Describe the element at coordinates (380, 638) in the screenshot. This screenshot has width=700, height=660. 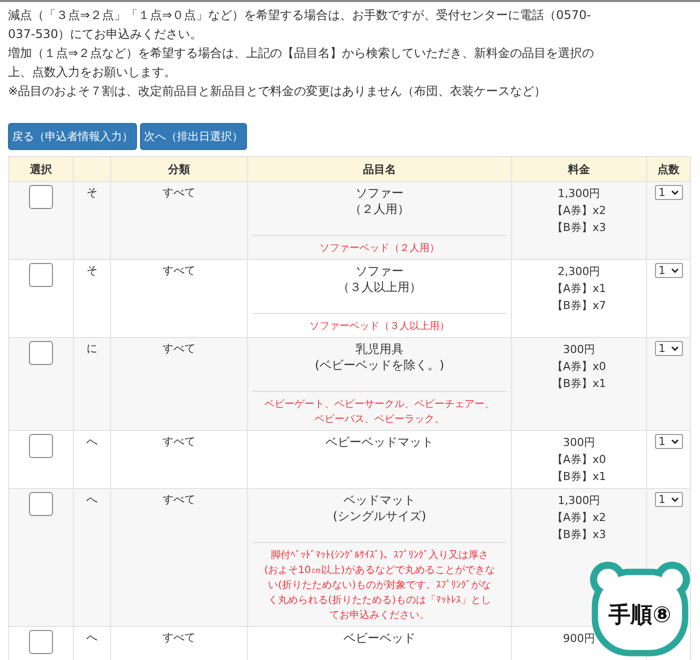
I see `item-name: ベビーベッド` at that location.